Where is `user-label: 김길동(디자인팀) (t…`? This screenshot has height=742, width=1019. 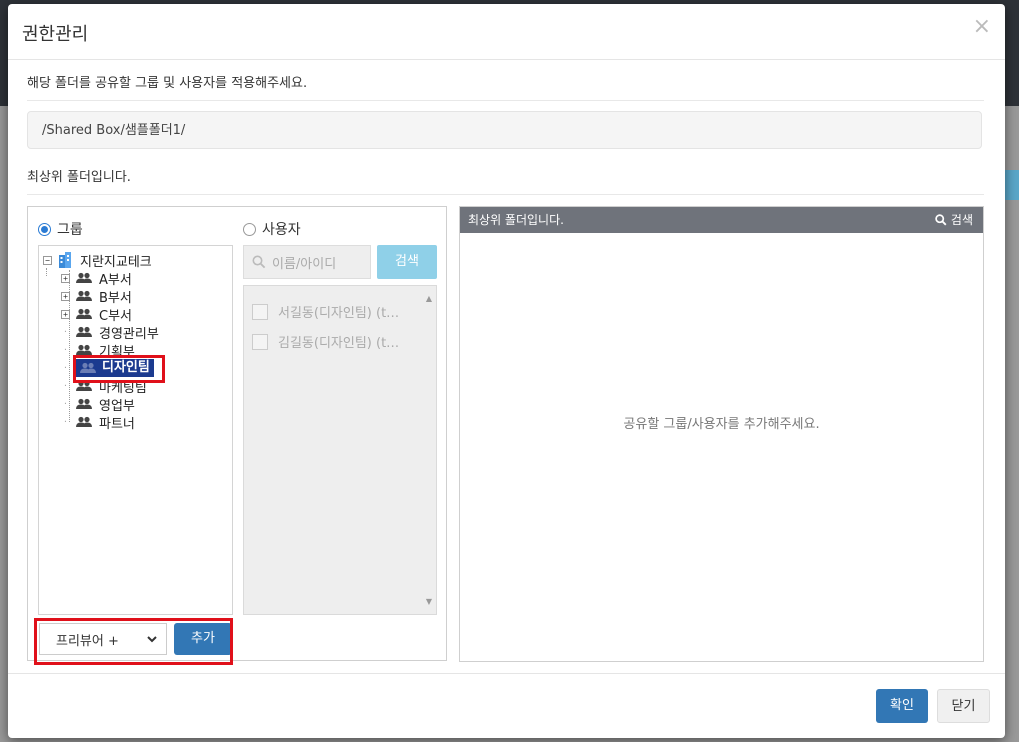 user-label: 김길동(디자인팀) (t… is located at coordinates (339, 343).